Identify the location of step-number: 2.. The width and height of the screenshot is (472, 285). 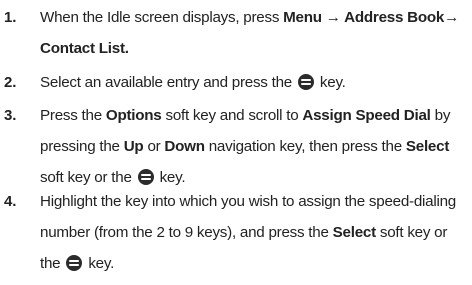
(10, 82).